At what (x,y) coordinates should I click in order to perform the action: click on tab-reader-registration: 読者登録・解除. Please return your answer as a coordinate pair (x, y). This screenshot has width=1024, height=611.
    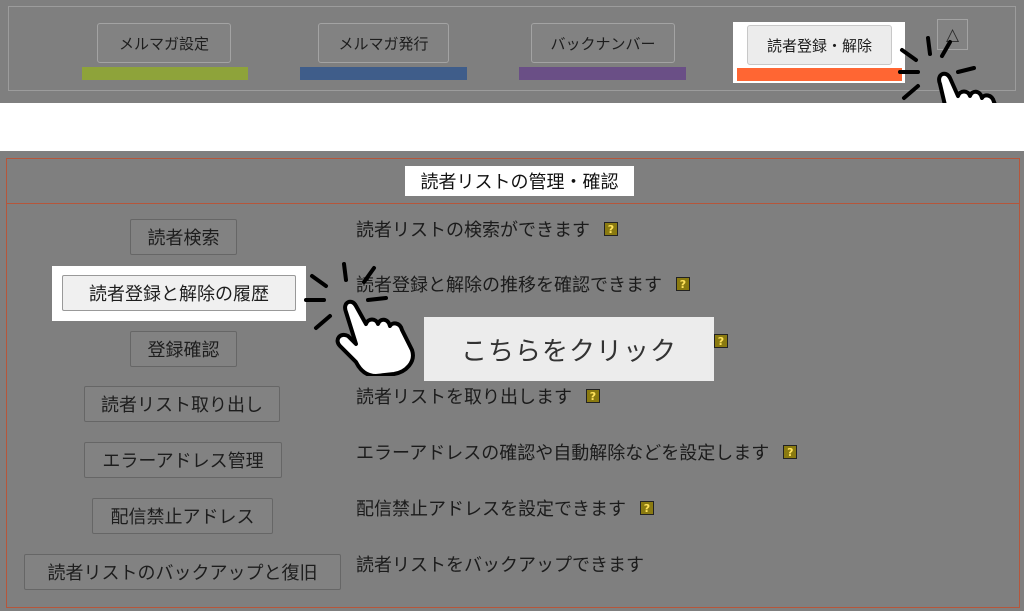
    Looking at the image, I should click on (819, 45).